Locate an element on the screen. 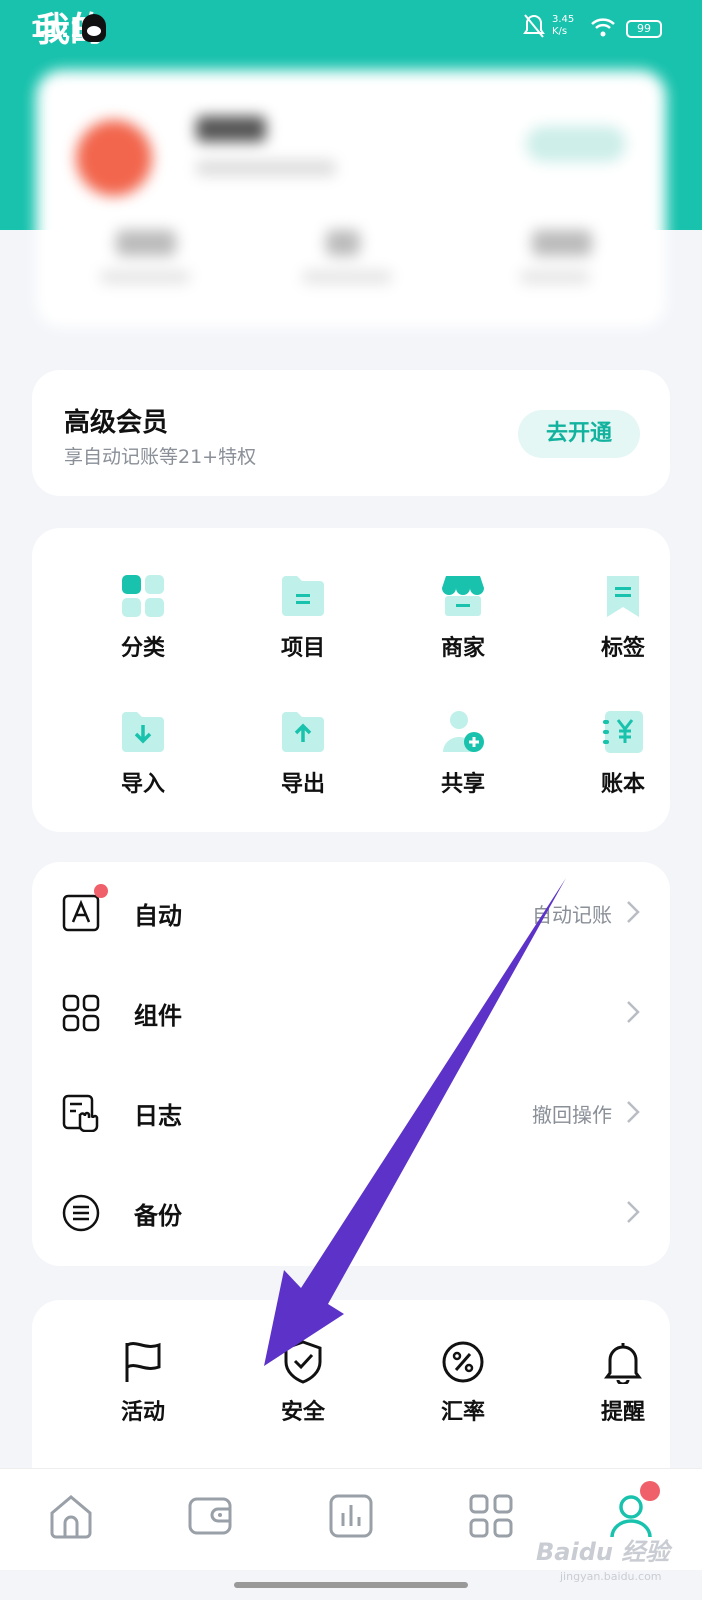 The width and height of the screenshot is (702, 1600). vip-open-button: 去开通 is located at coordinates (579, 434).